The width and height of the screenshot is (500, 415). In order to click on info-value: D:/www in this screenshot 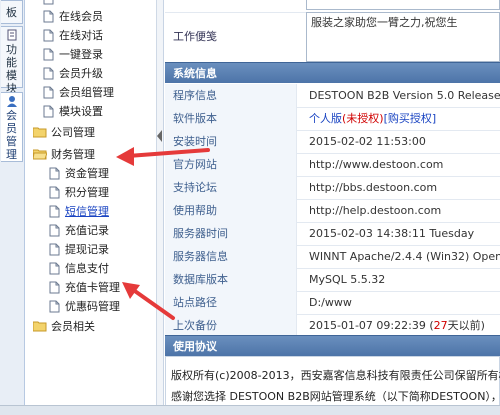, I will do `click(330, 302)`.